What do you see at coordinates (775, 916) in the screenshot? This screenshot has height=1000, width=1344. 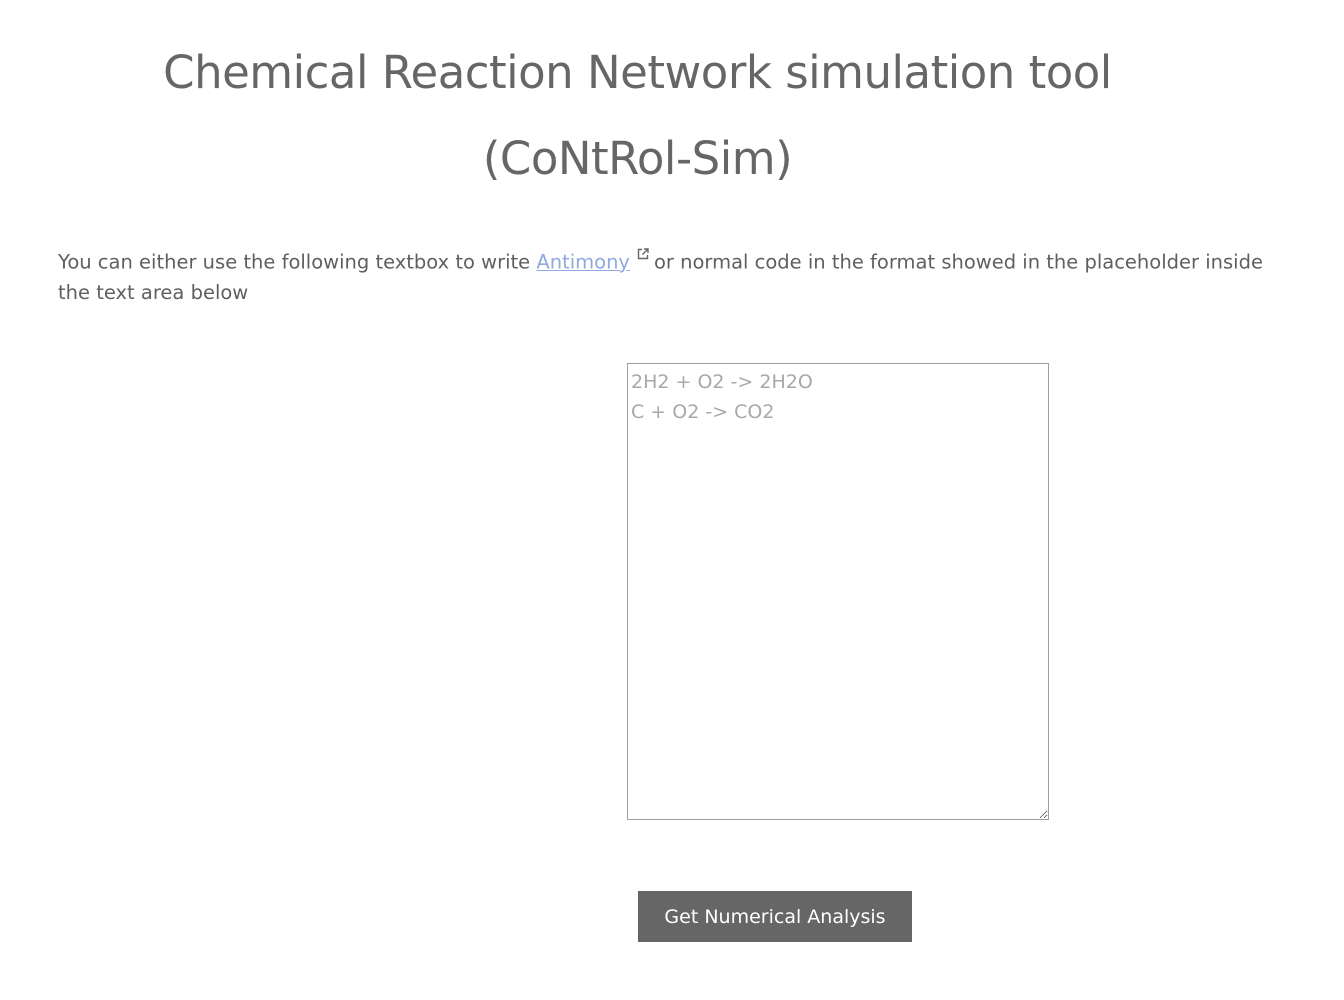 I see `get-numerical-analysis-button: Get Numerical Analysis` at bounding box center [775, 916].